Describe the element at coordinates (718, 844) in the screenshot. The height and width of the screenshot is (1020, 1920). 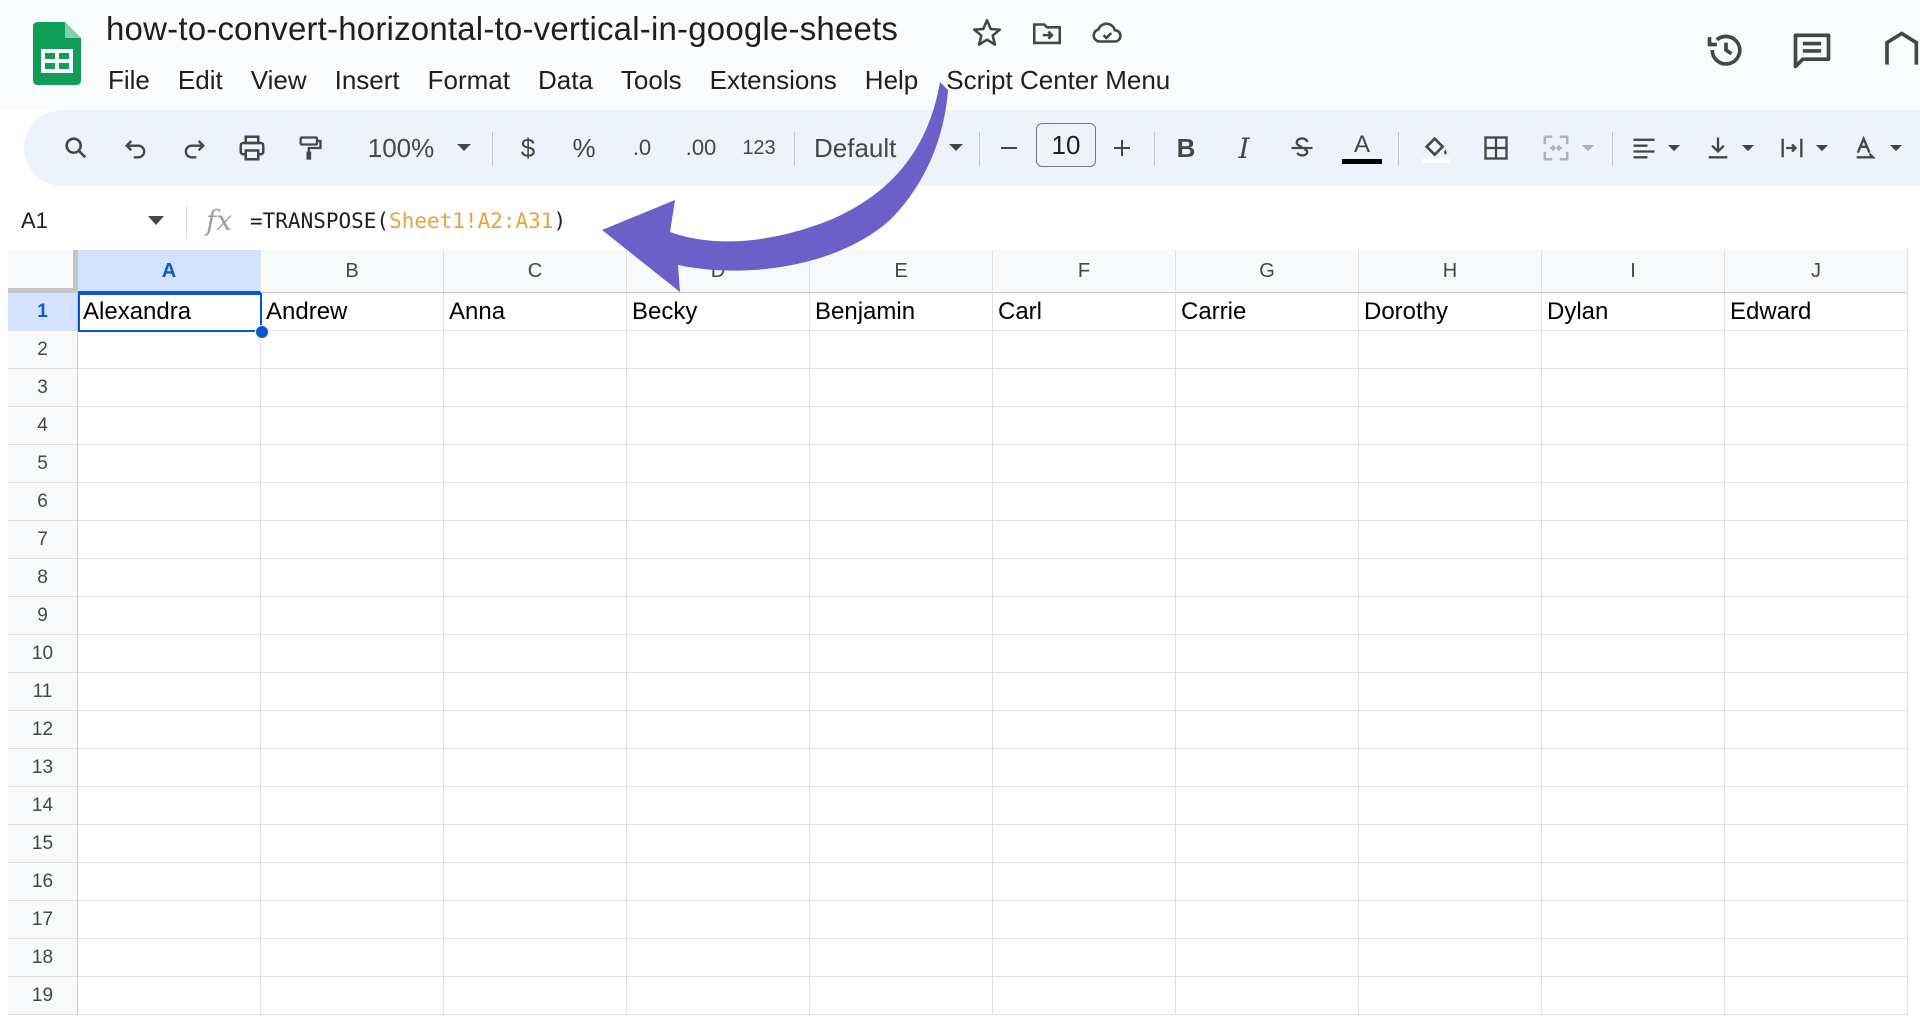
I see `cell-d15` at that location.